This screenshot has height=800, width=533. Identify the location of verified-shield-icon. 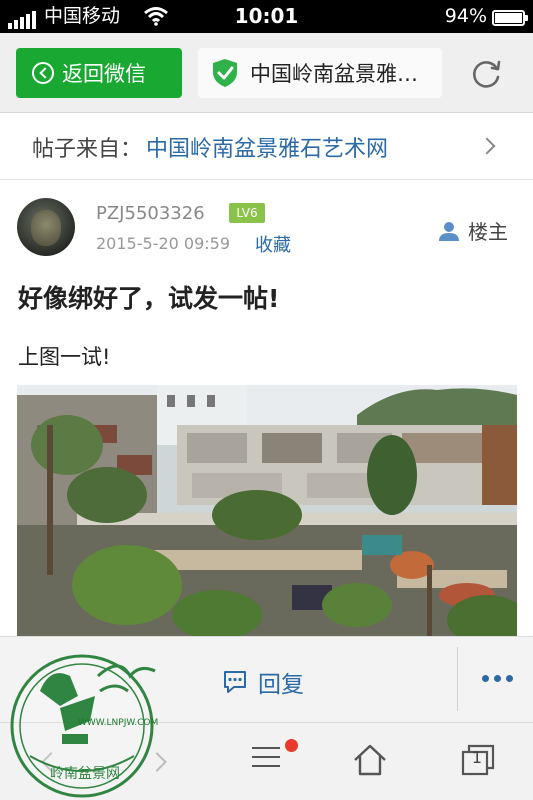
(225, 73).